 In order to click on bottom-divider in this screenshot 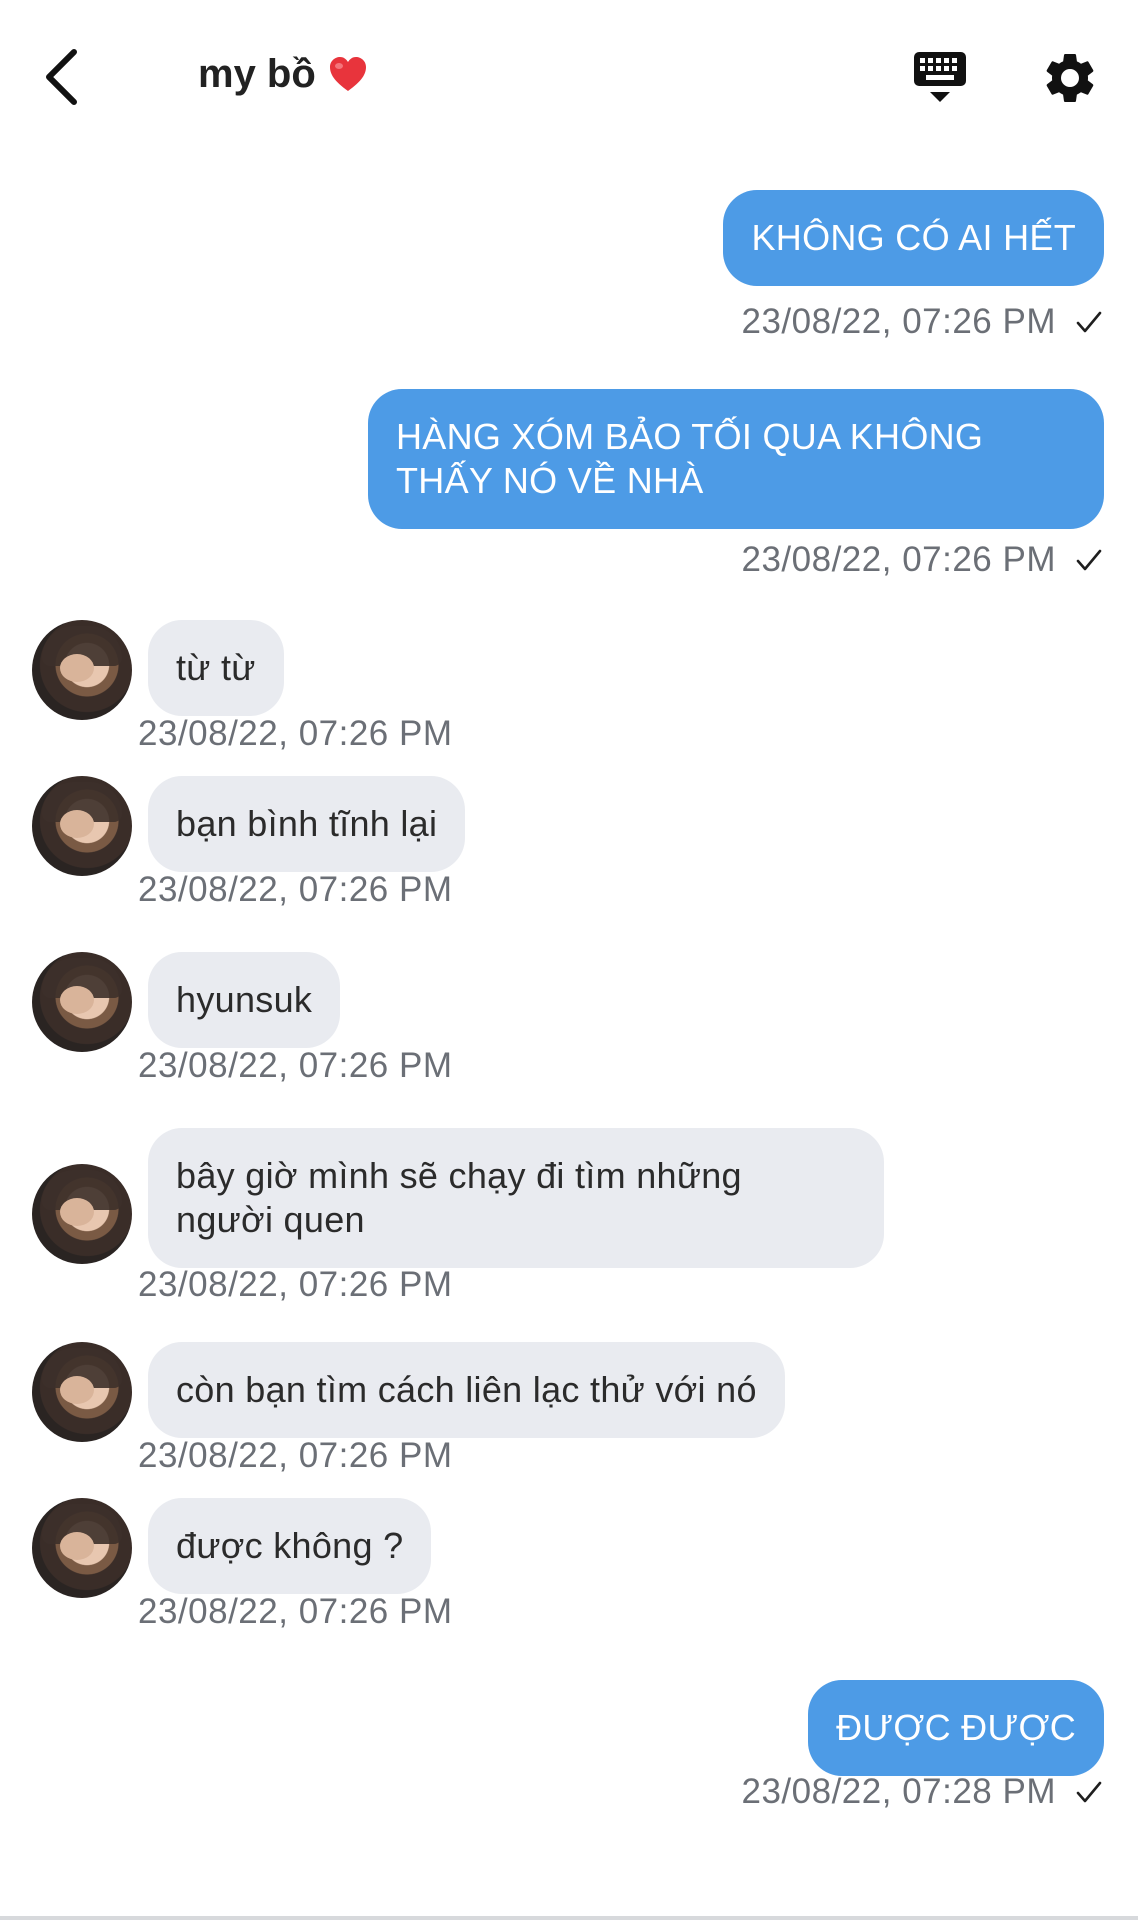, I will do `click(569, 1918)`.